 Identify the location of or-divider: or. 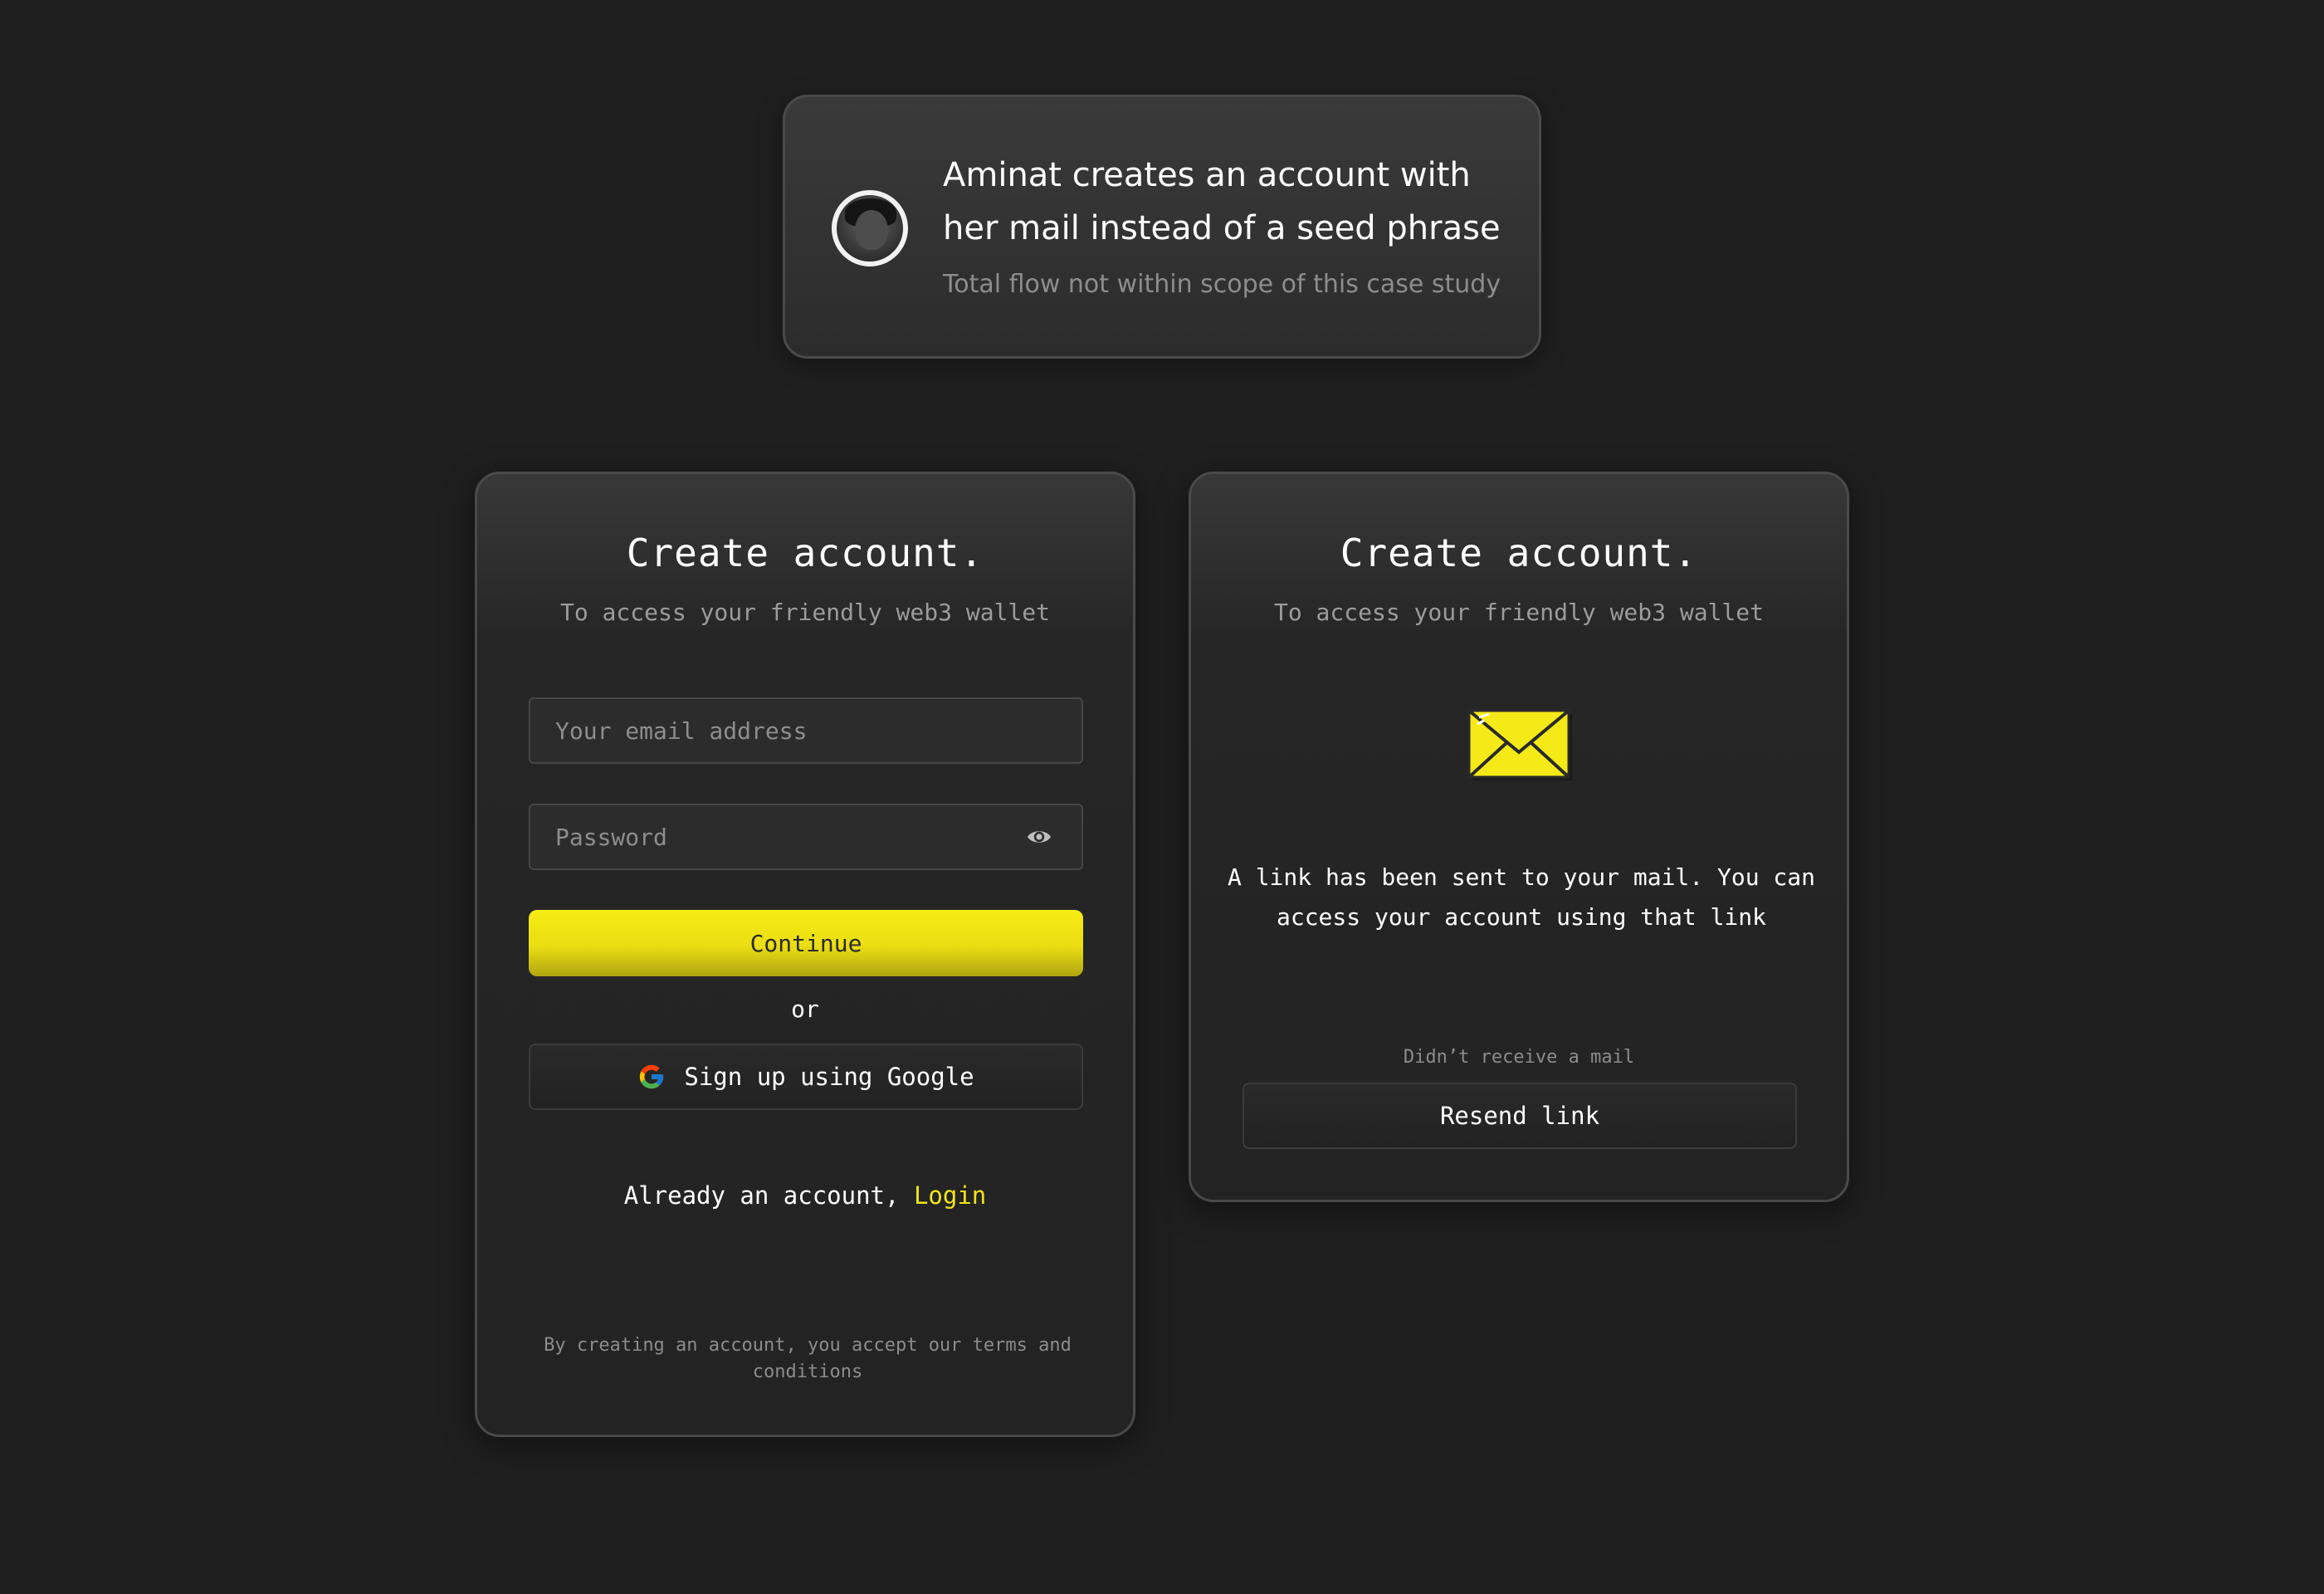
(805, 1009).